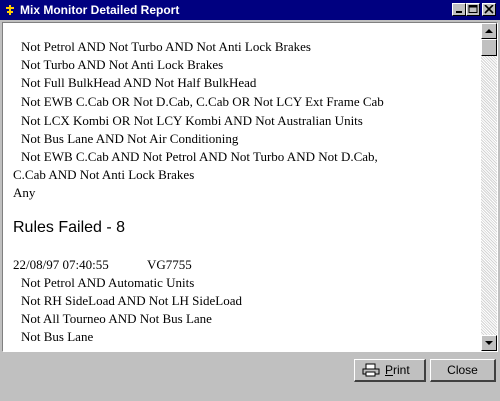 The image size is (500, 401). I want to click on rules-failed-heading: Rules Failed - 8, so click(69, 227).